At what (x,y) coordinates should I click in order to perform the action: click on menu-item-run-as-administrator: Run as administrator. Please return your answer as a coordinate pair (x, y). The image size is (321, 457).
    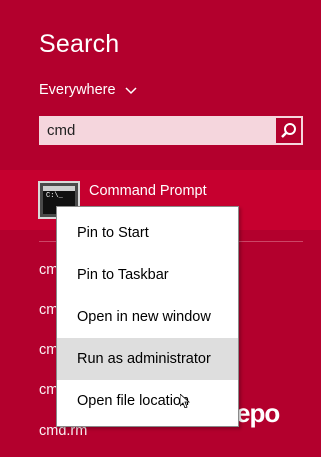
    Looking at the image, I should click on (147, 359).